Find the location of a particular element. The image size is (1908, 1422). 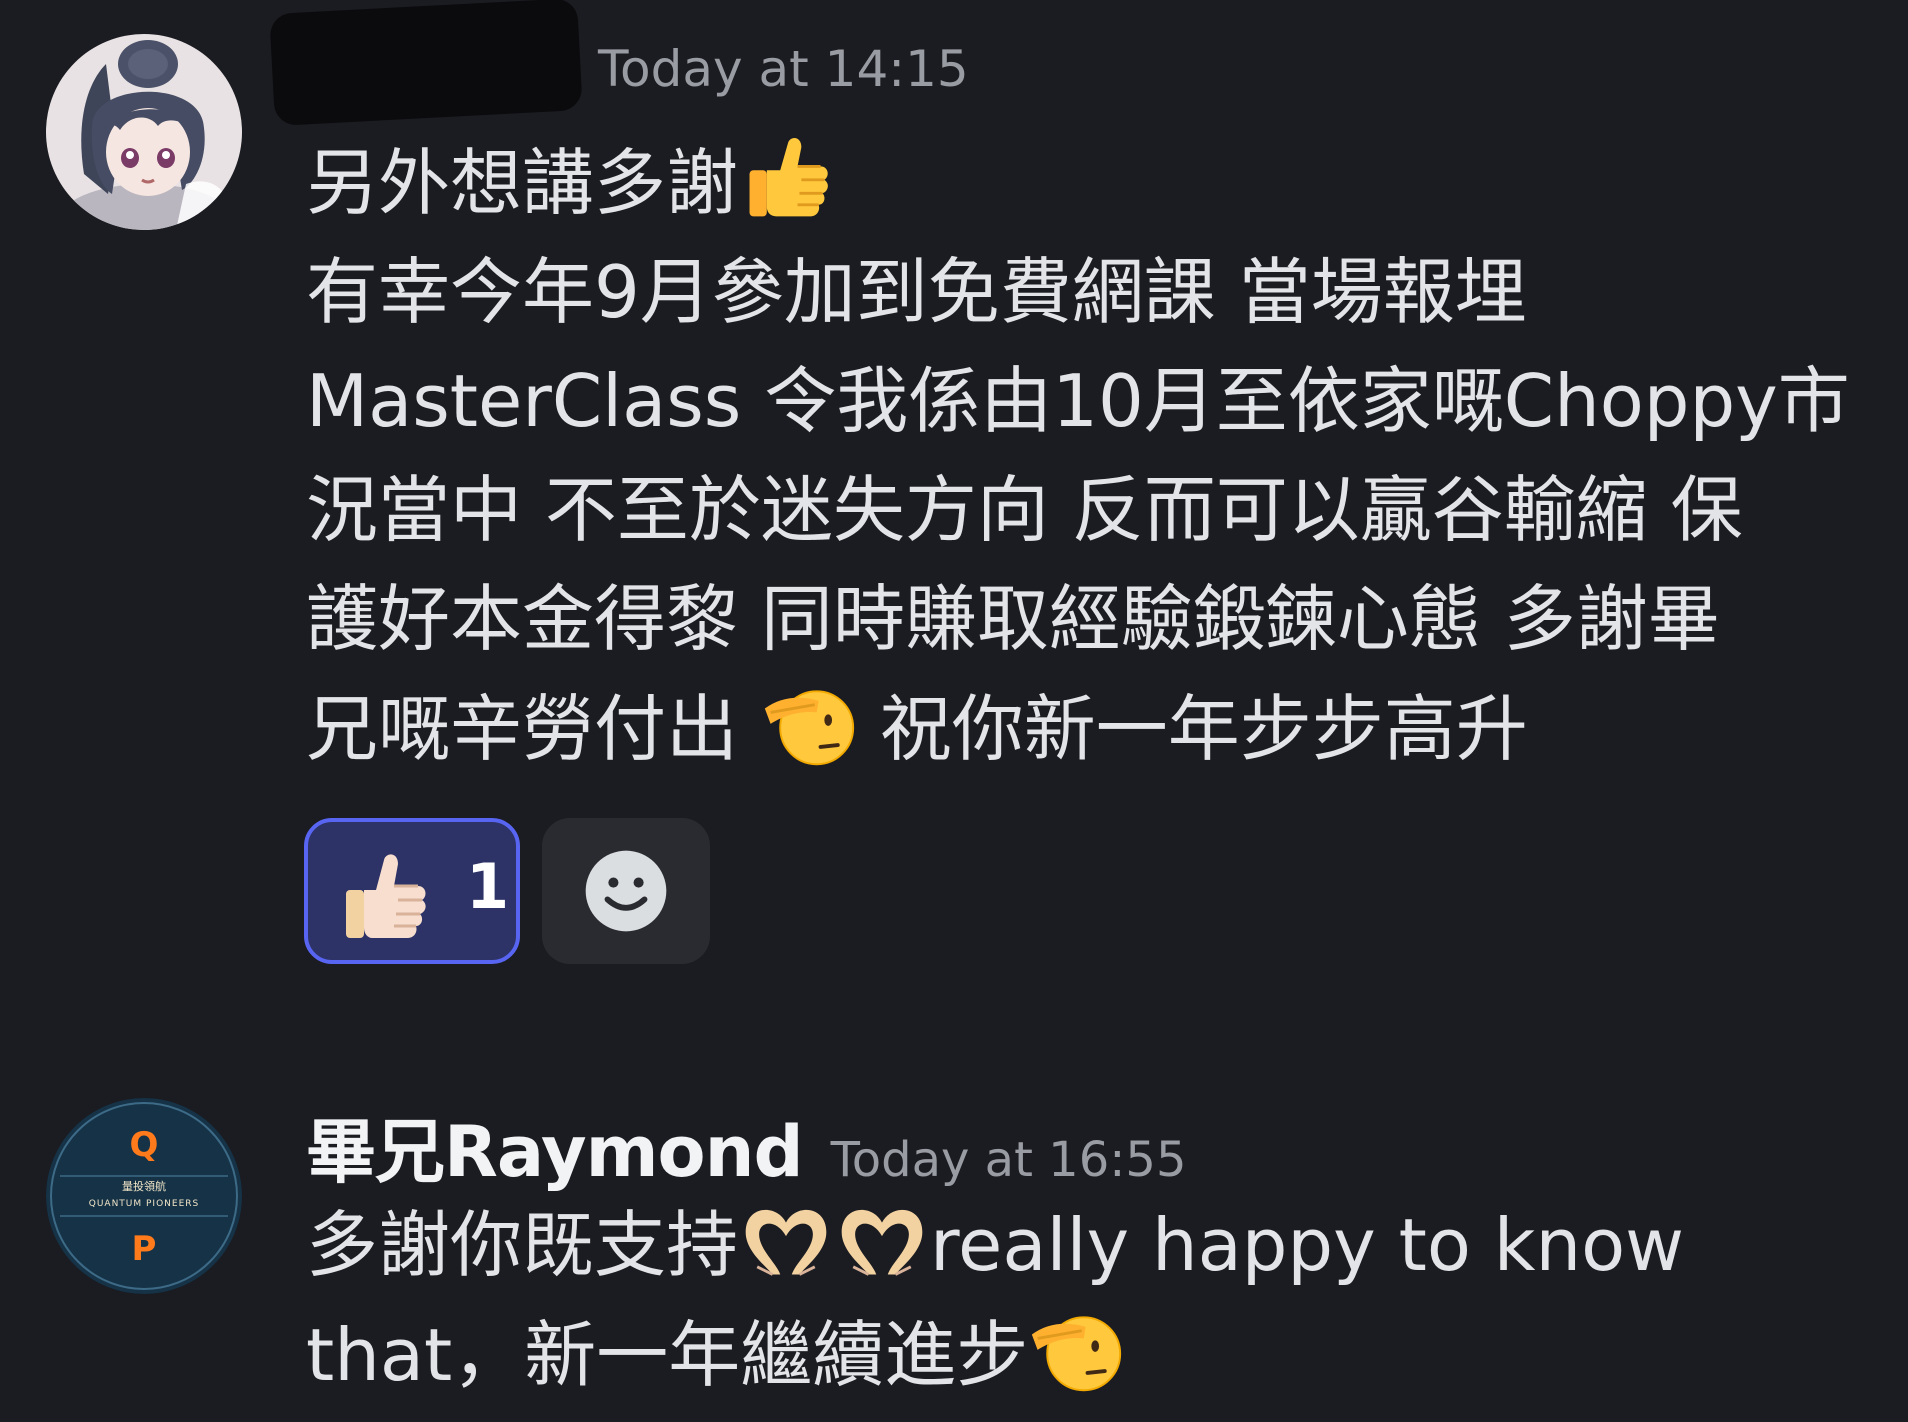

message-line: that，新一年繼續進步 is located at coordinates (1096, 1355).